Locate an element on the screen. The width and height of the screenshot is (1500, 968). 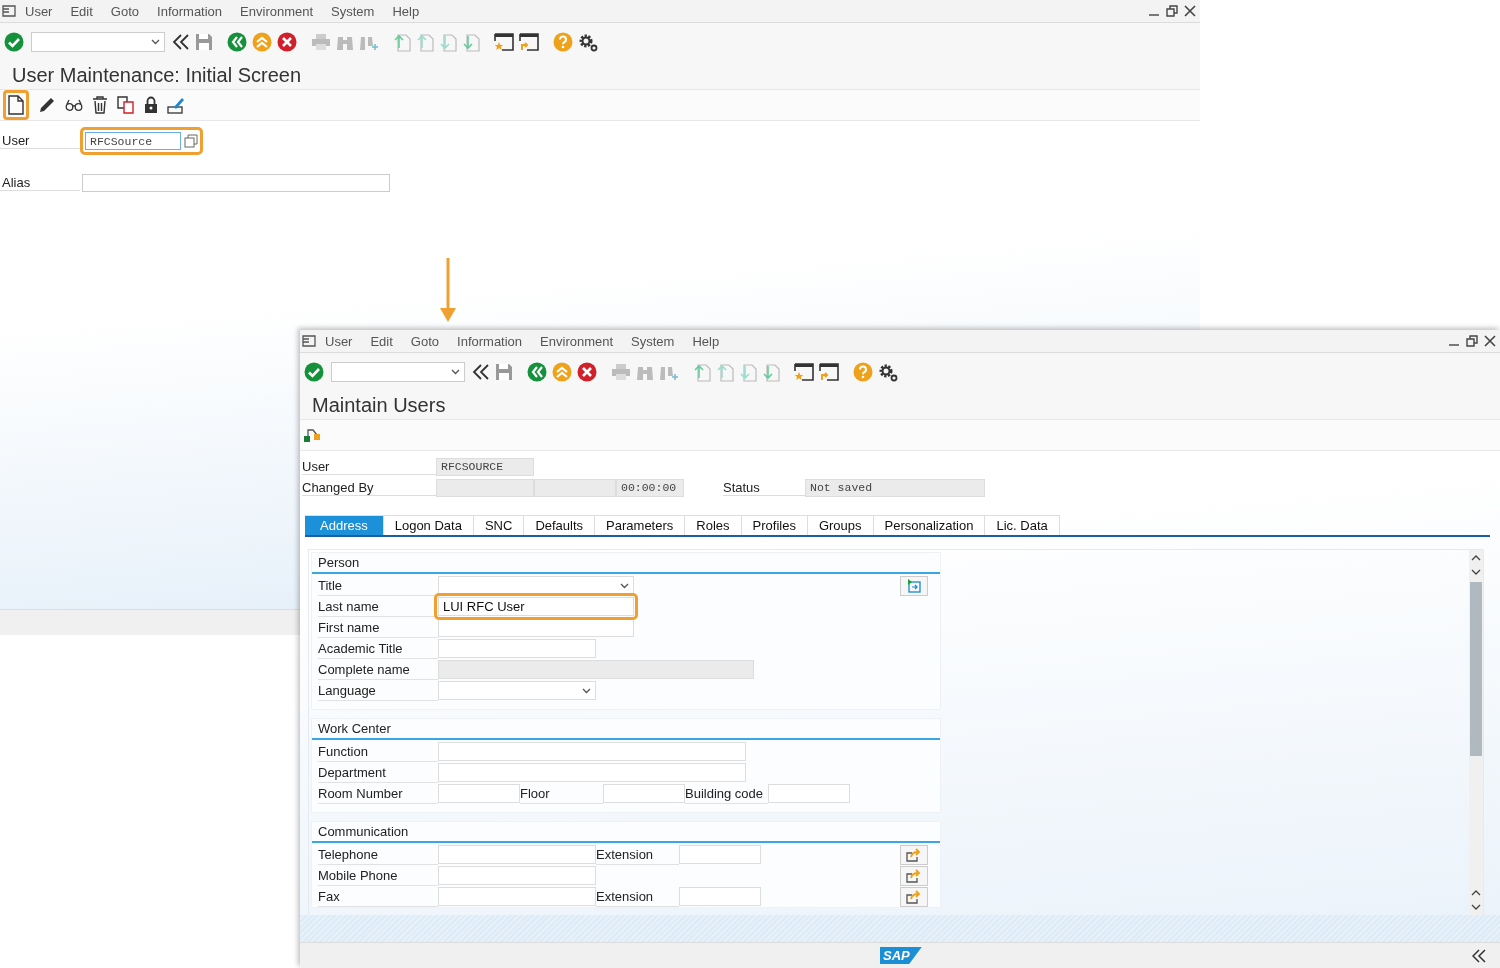
transfer-button is located at coordinates (914, 585).